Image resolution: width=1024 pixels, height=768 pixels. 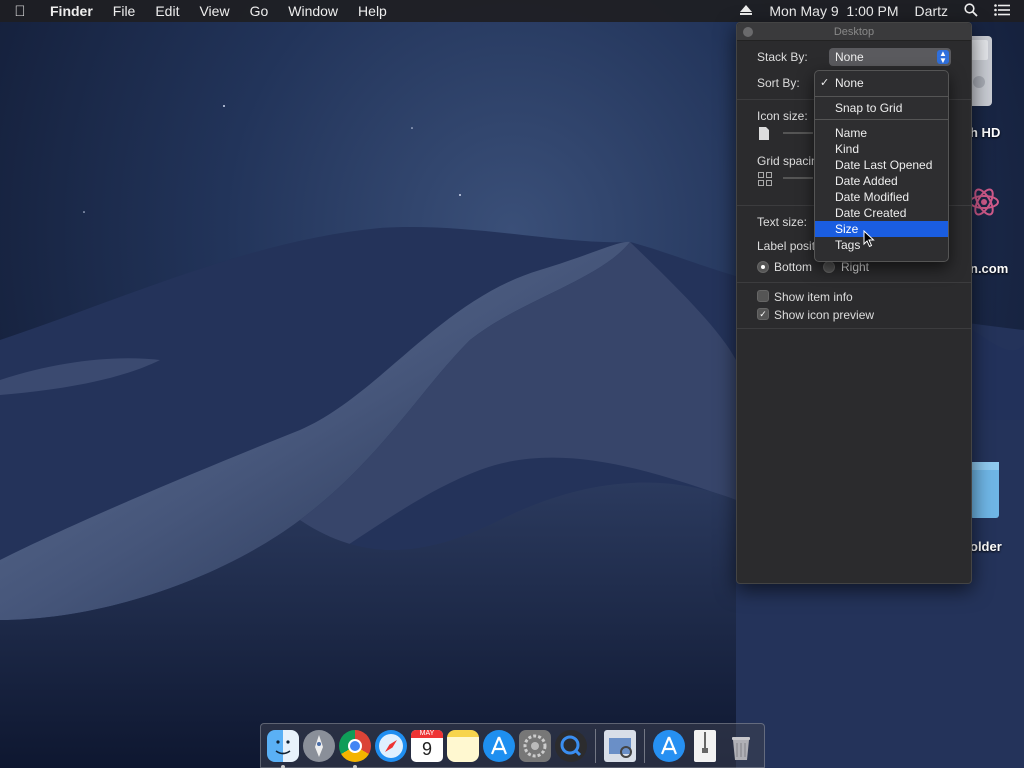 What do you see at coordinates (833, 11) in the screenshot?
I see `menubar-clock: Mon May 9 1:00 PM` at bounding box center [833, 11].